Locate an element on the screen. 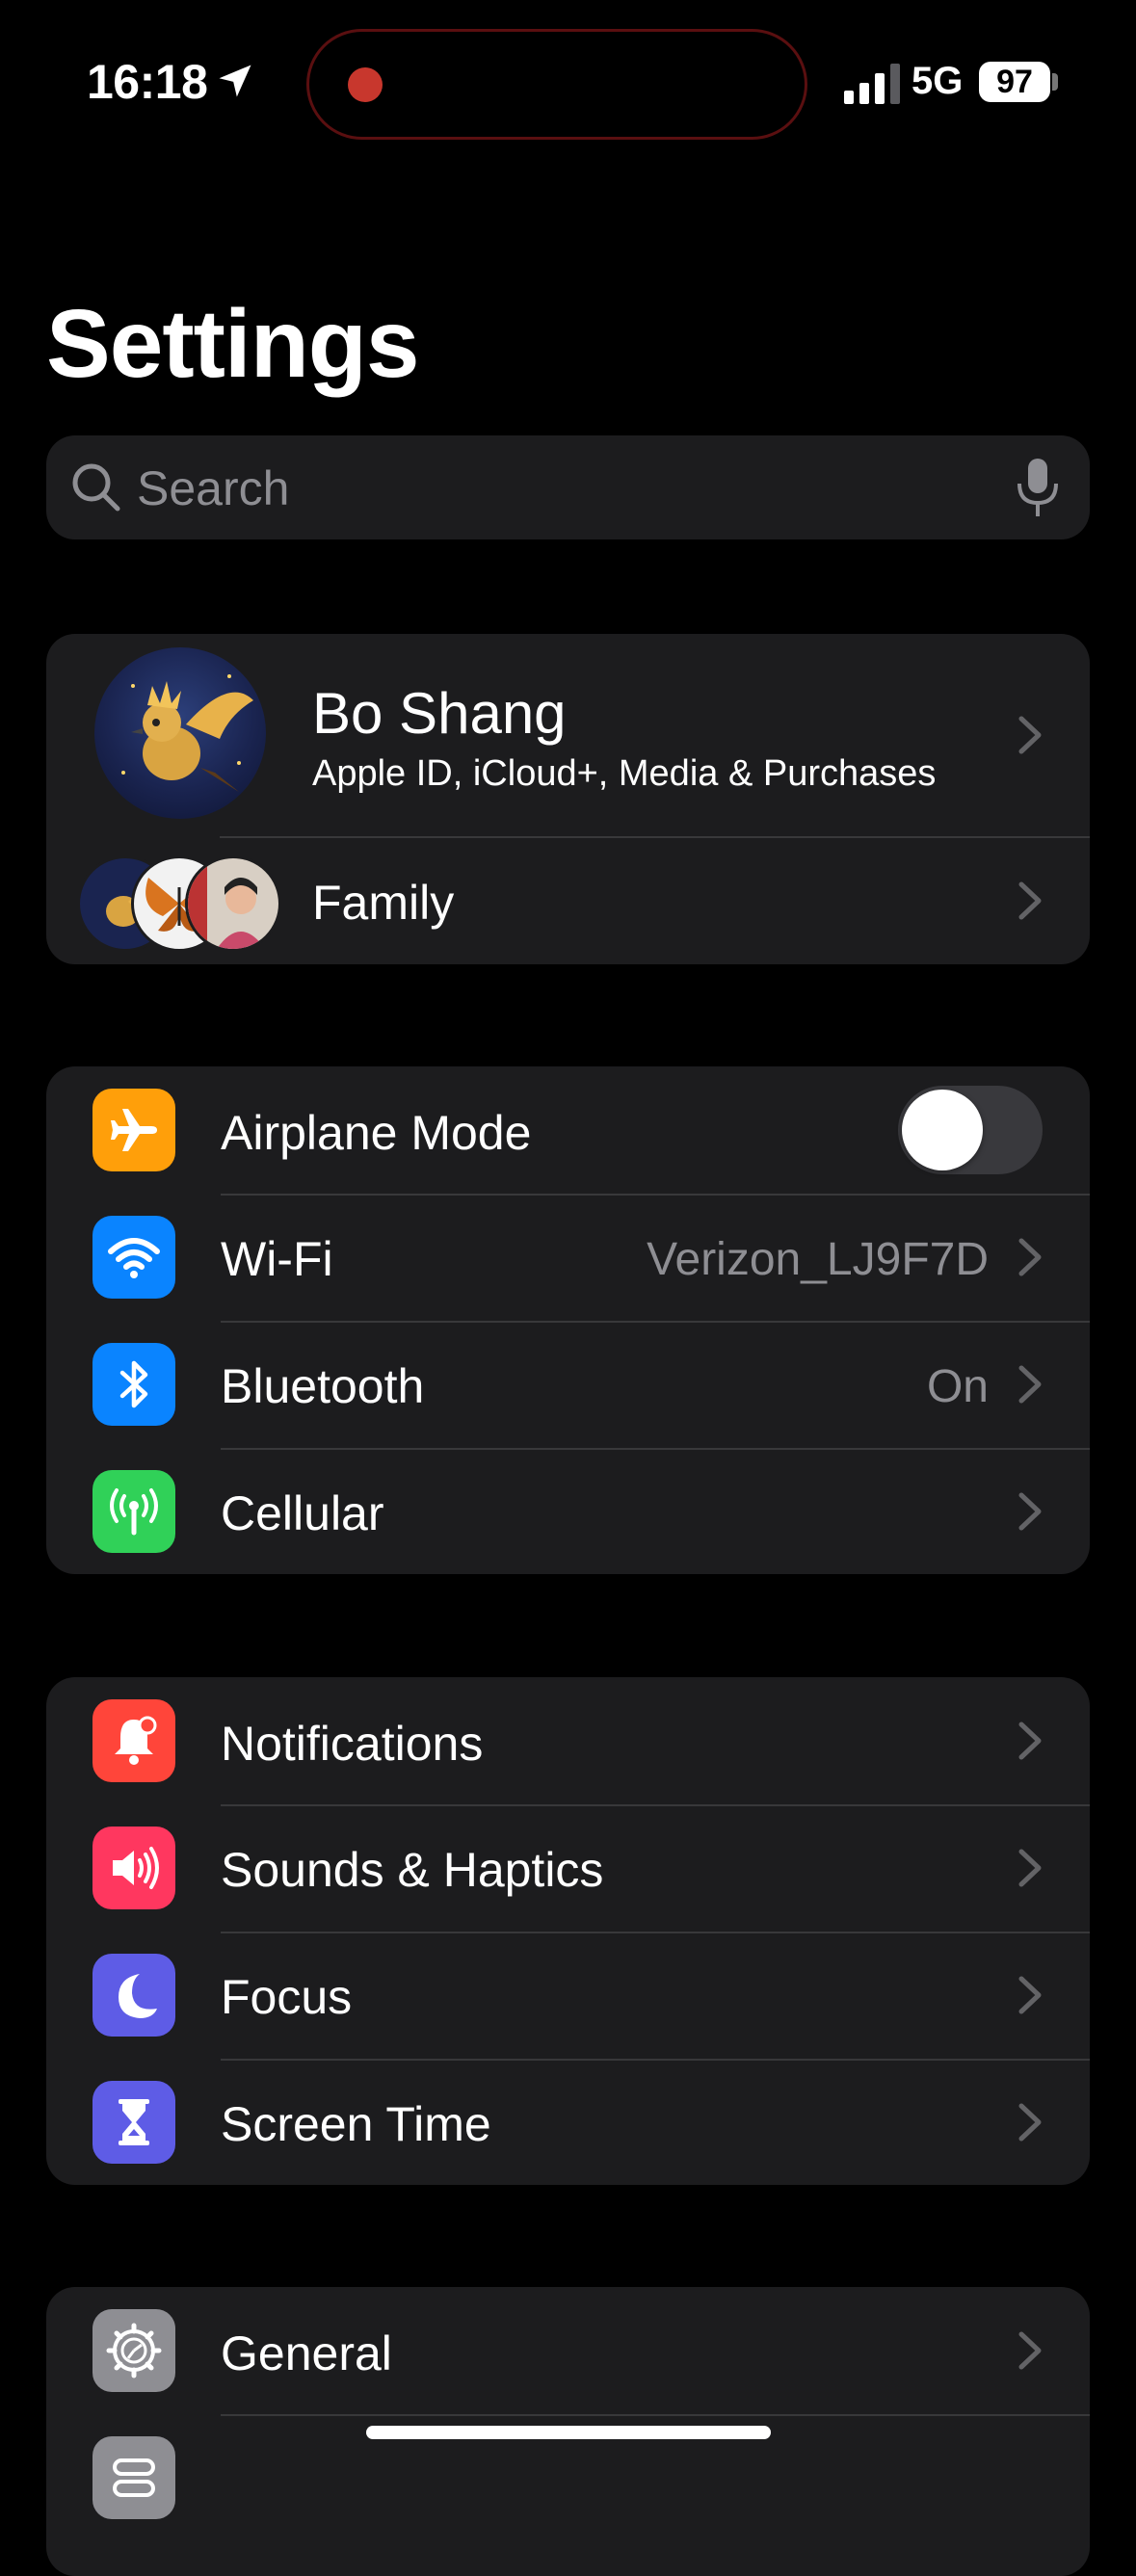 This screenshot has width=1136, height=2576. family-row: Family is located at coordinates (568, 901).